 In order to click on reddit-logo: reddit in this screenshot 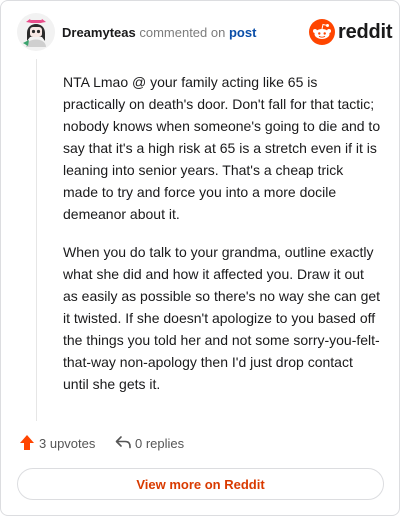, I will do `click(351, 33)`.